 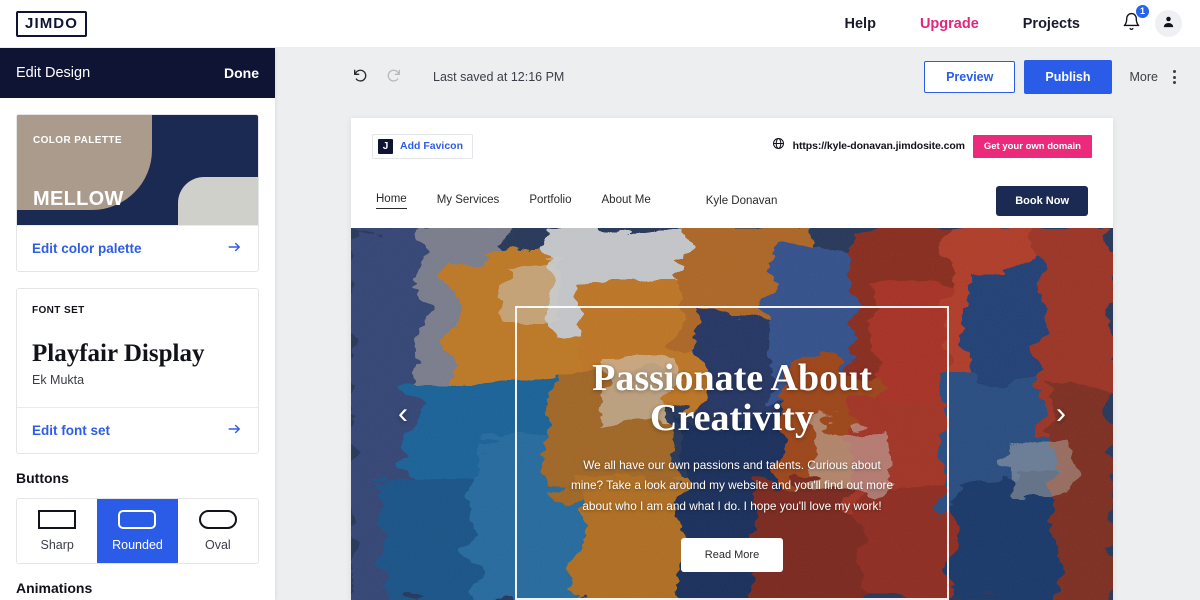 I want to click on color-palette-preview: COLOR PALETTE MELLOW, so click(x=137, y=170).